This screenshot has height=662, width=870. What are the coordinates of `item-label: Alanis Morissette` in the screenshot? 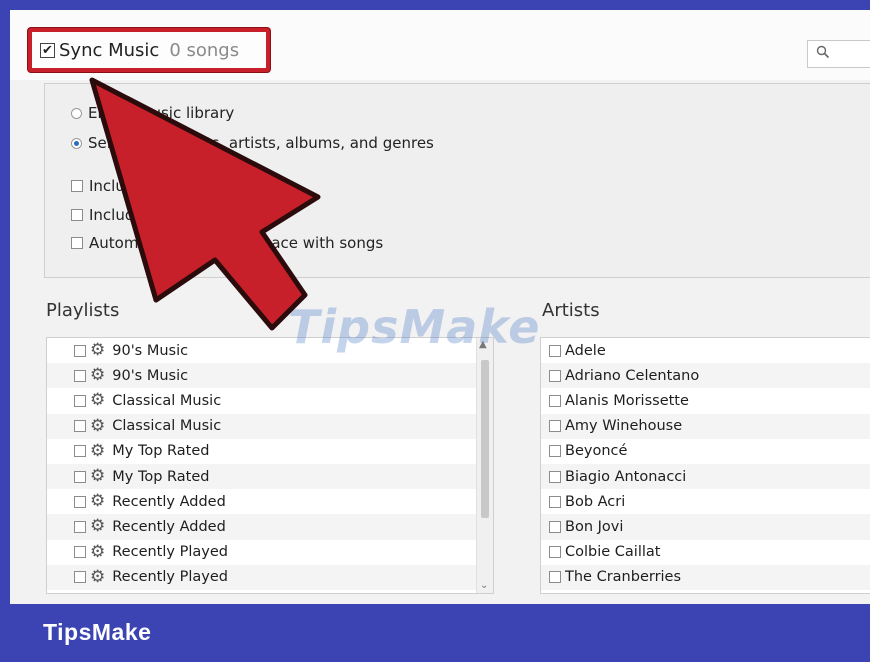 It's located at (627, 400).